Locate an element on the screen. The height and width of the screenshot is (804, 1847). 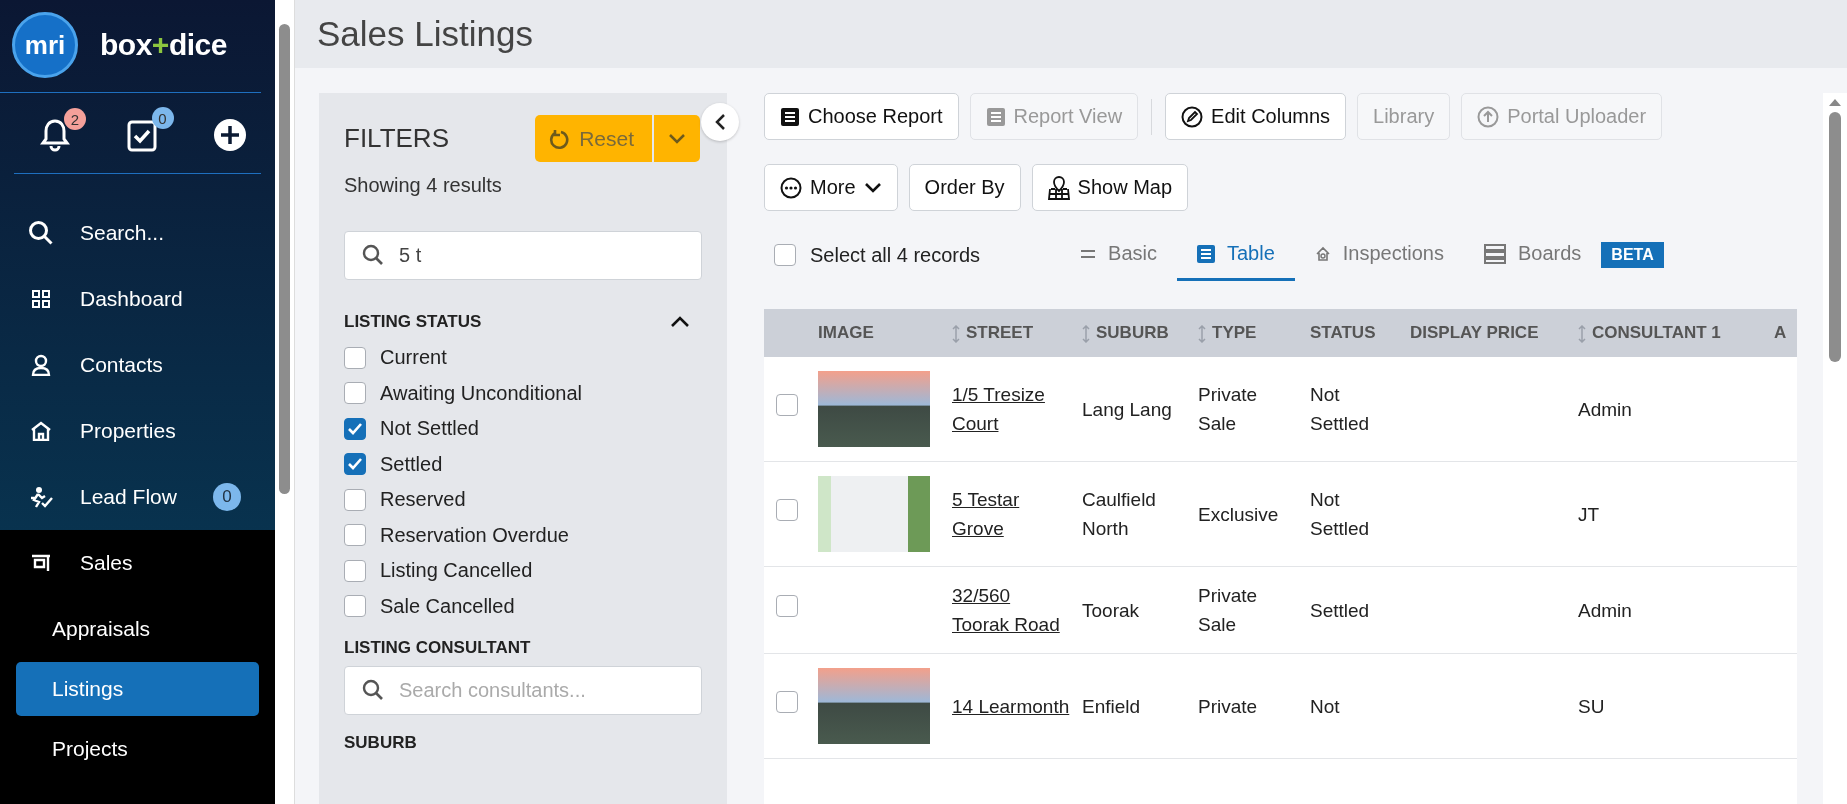
view-tab: Inspections is located at coordinates (1379, 255).